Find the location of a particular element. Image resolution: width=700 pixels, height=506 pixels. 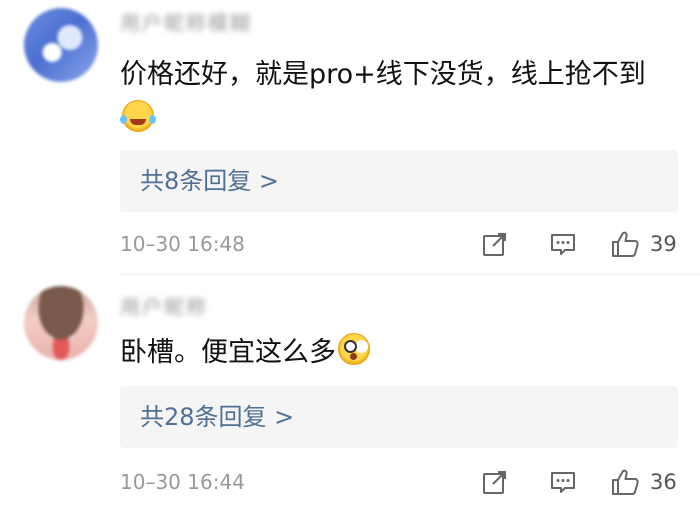

like-count: 39 is located at coordinates (663, 244).